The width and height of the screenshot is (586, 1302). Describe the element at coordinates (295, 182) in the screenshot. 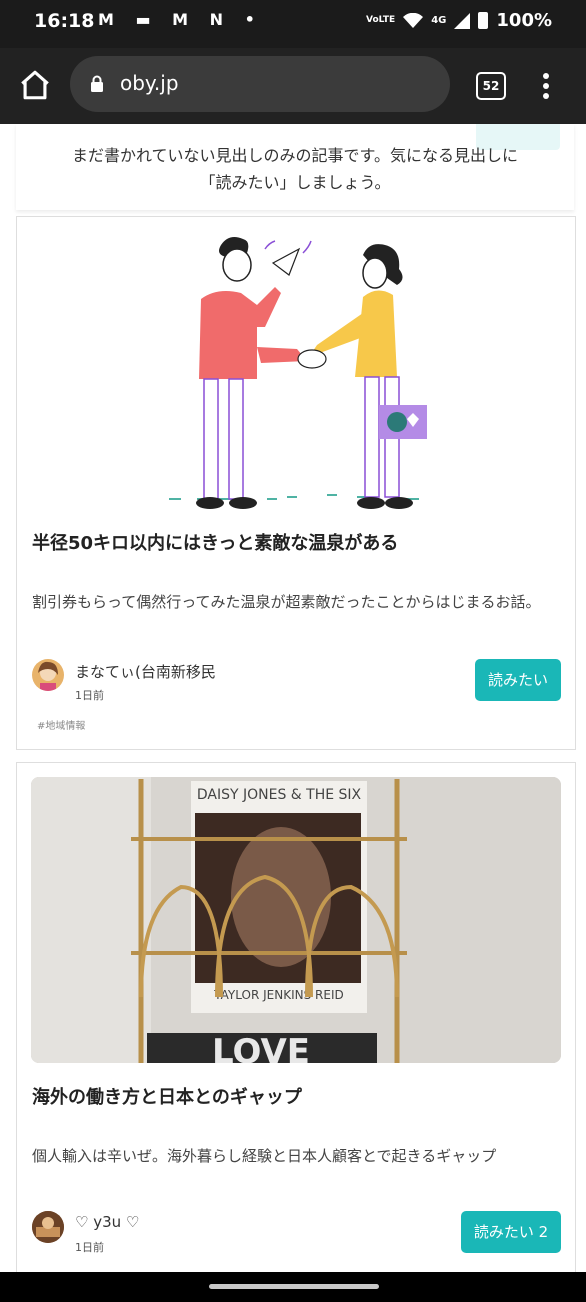

I see `notice-line-2: 「読みたい」しましょう。` at that location.